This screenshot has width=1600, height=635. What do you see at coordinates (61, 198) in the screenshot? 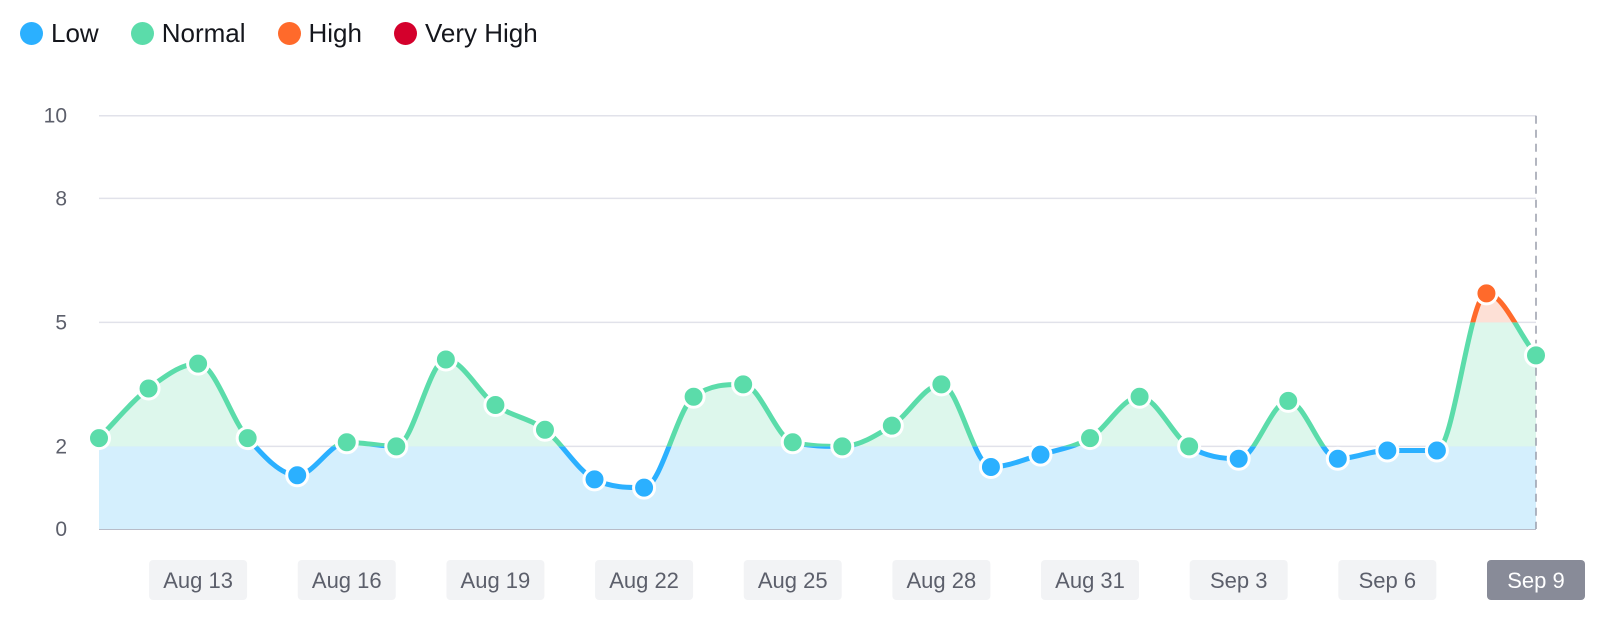
I see `y-tick-label: 8` at bounding box center [61, 198].